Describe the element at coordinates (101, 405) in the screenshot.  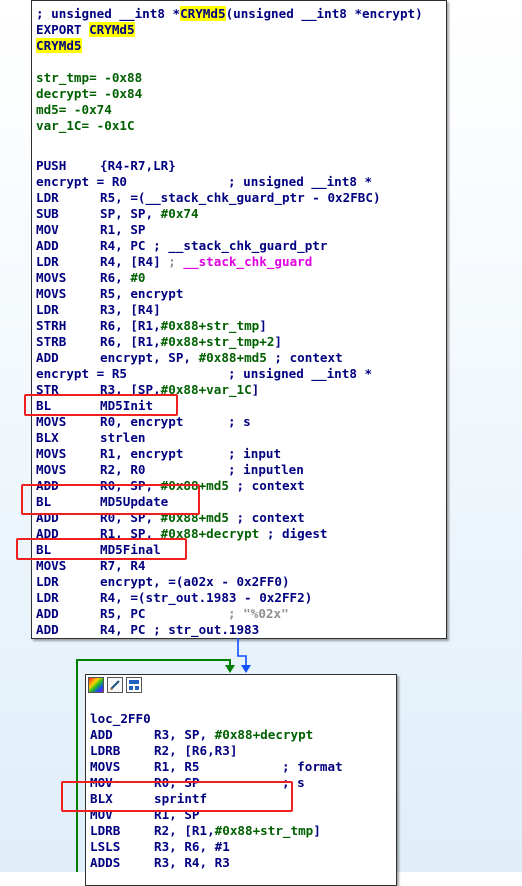
I see `highlight-box-md5init` at that location.